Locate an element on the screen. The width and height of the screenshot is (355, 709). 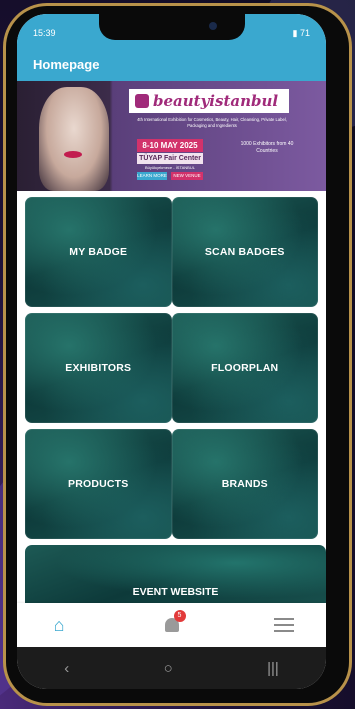
banner-new-venue-button: NEW VENUE is located at coordinates (187, 176).